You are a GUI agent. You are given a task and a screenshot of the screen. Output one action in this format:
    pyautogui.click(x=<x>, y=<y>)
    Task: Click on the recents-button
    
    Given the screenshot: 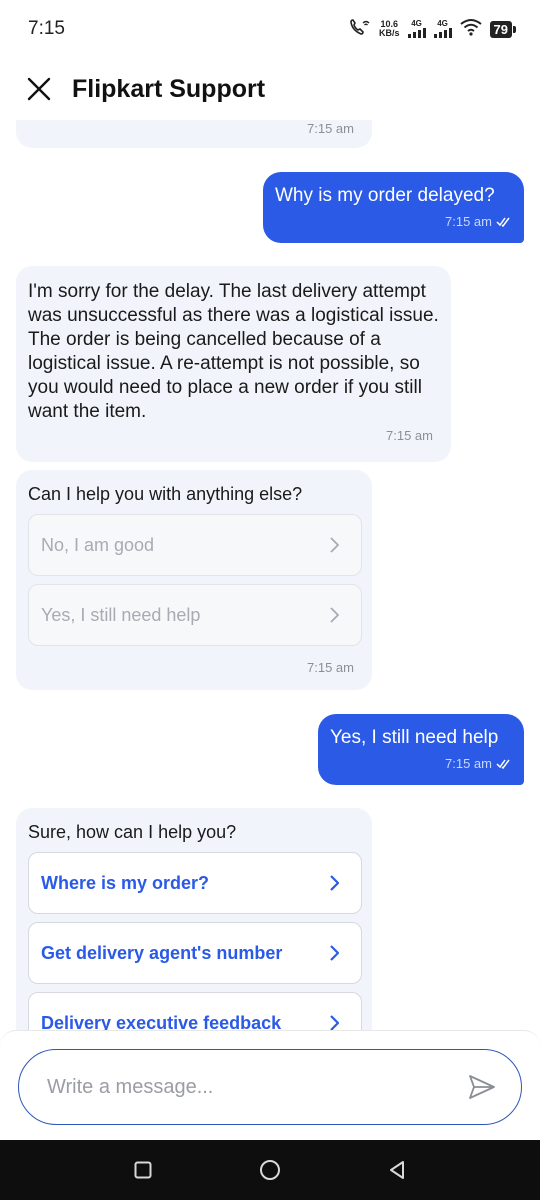 What is the action you would take?
    pyautogui.click(x=143, y=1170)
    